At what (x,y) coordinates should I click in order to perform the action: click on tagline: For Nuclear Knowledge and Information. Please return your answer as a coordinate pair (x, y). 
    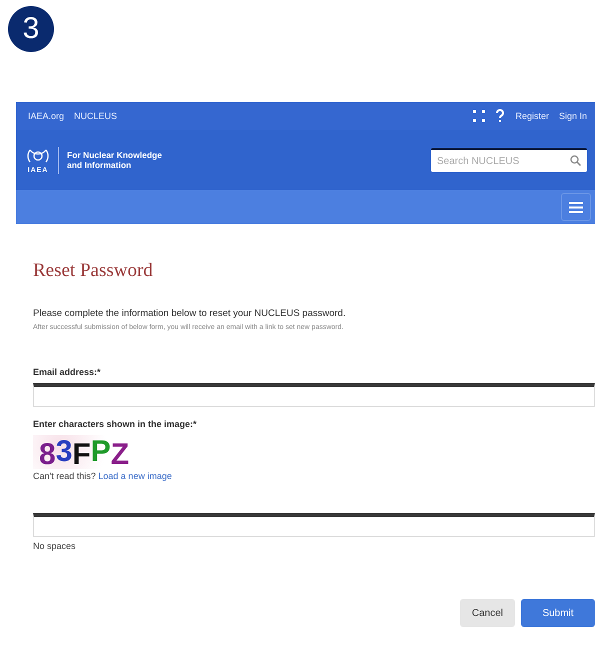
    Looking at the image, I should click on (114, 160).